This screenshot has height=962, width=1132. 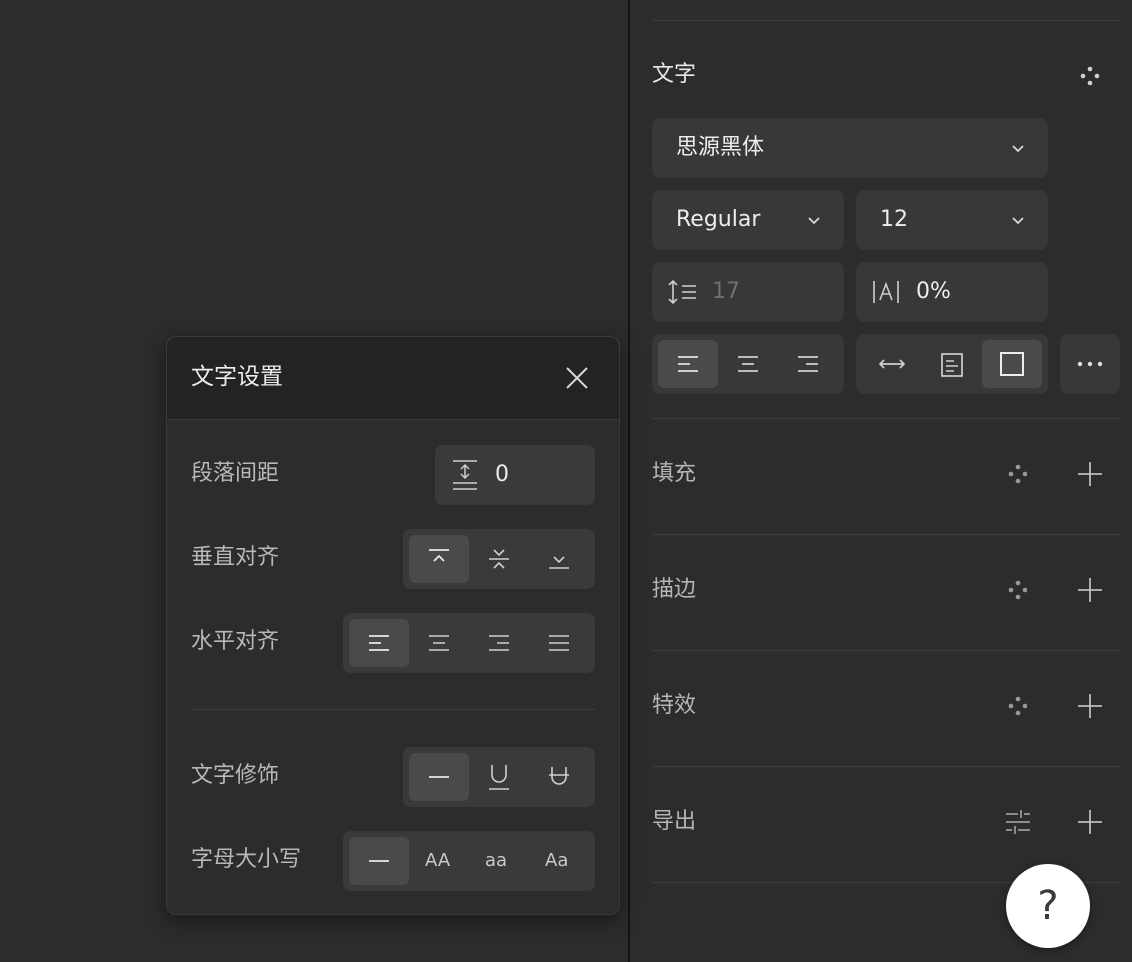 What do you see at coordinates (682, 292) in the screenshot?
I see `line-height-icon` at bounding box center [682, 292].